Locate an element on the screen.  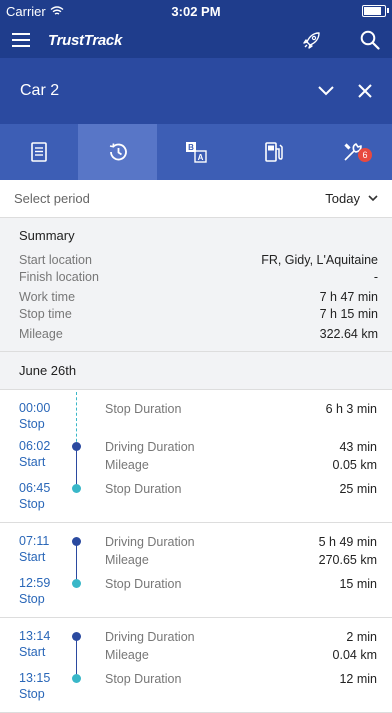
status-bar: Carrier 3:02 PM is located at coordinates (196, 11).